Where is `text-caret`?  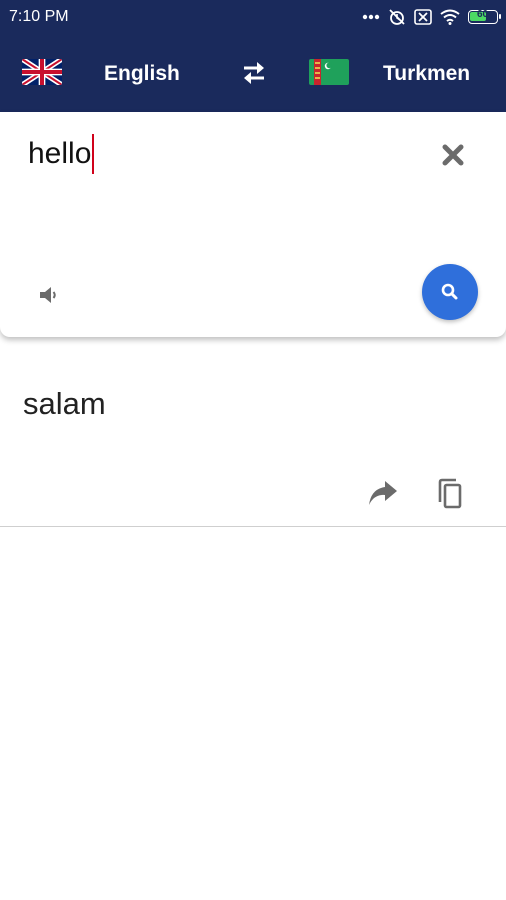
text-caret is located at coordinates (93, 154).